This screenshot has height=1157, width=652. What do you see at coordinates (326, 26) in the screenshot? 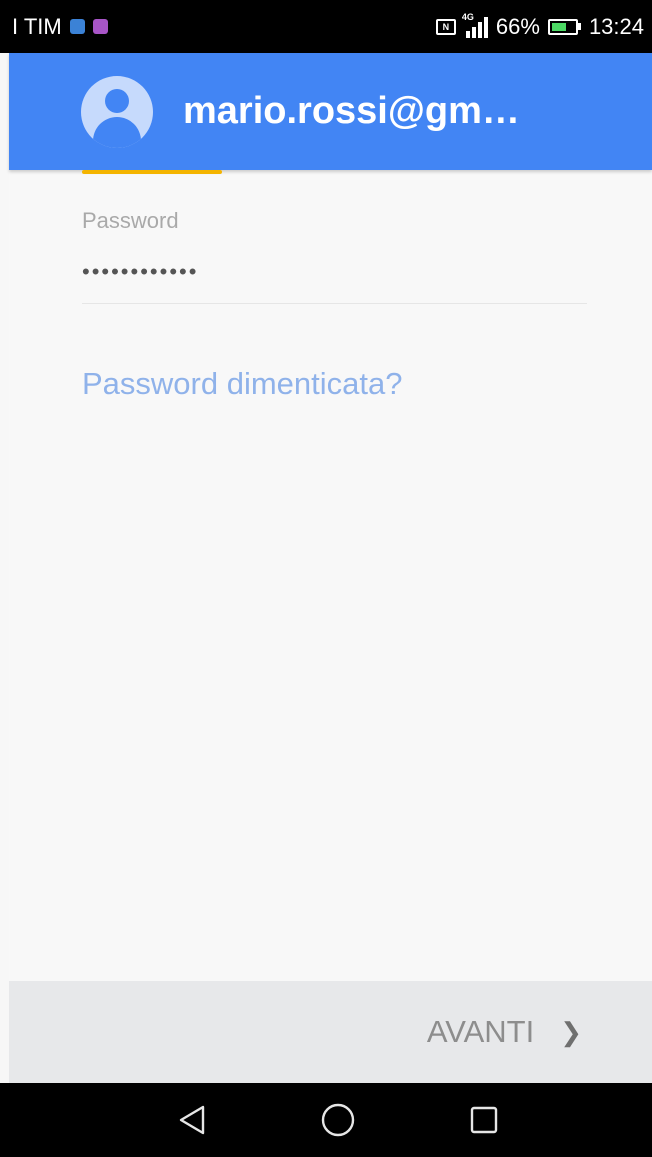
I see `status-bar: I TIM N 4G 66% 13:24` at bounding box center [326, 26].